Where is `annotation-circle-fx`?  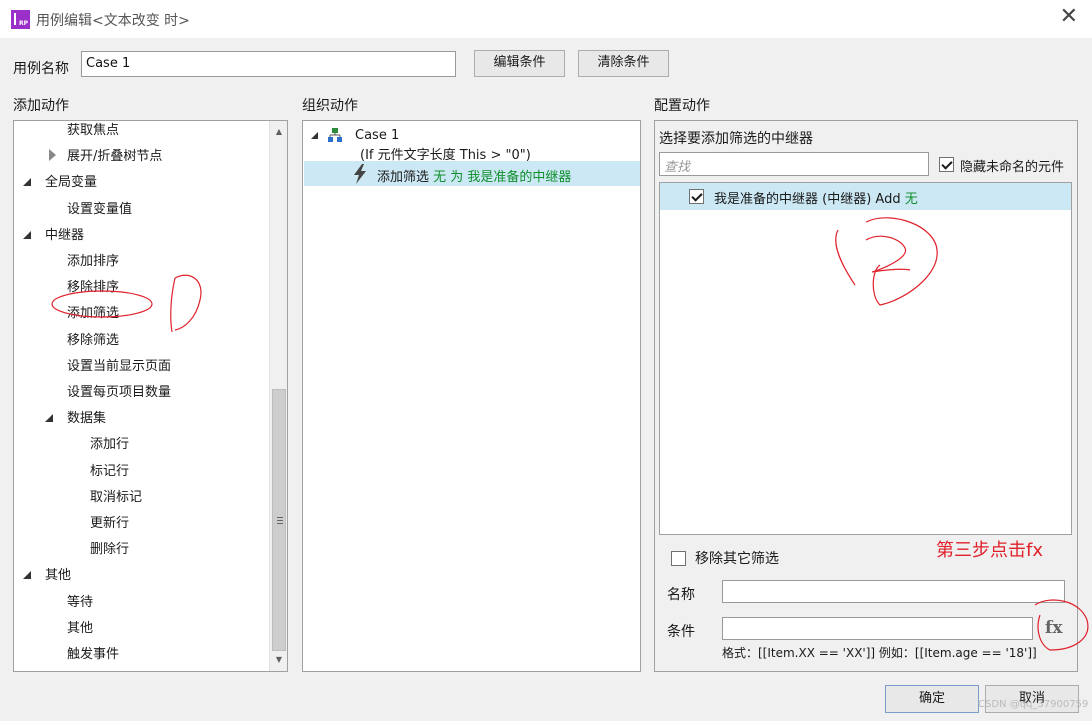 annotation-circle-fx is located at coordinates (1061, 625).